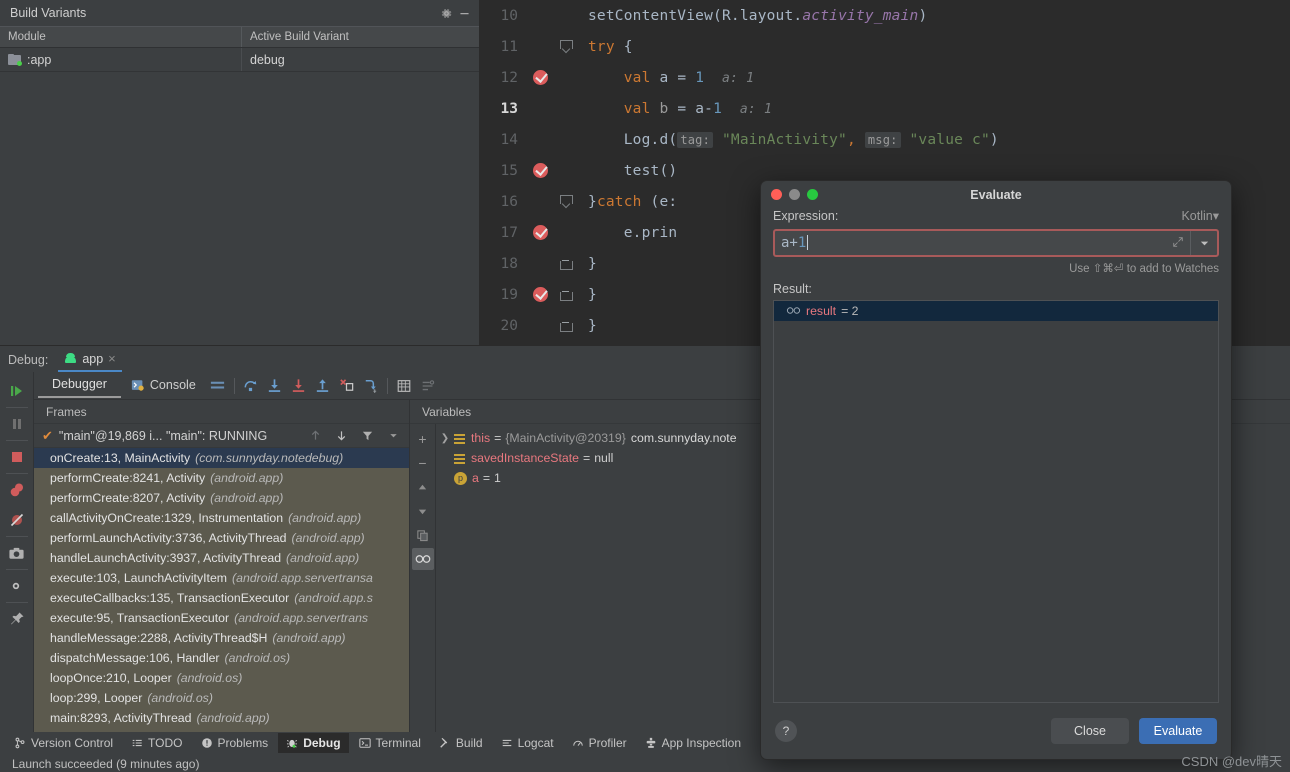 This screenshot has height=772, width=1290. Describe the element at coordinates (1200, 215) in the screenshot. I see `language-selector: Kotlin▾` at that location.